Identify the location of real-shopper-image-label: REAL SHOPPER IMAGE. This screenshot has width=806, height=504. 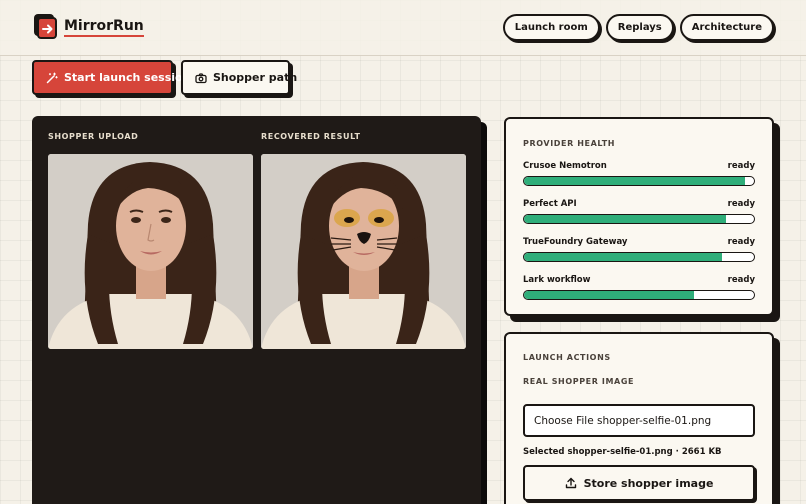
(579, 381).